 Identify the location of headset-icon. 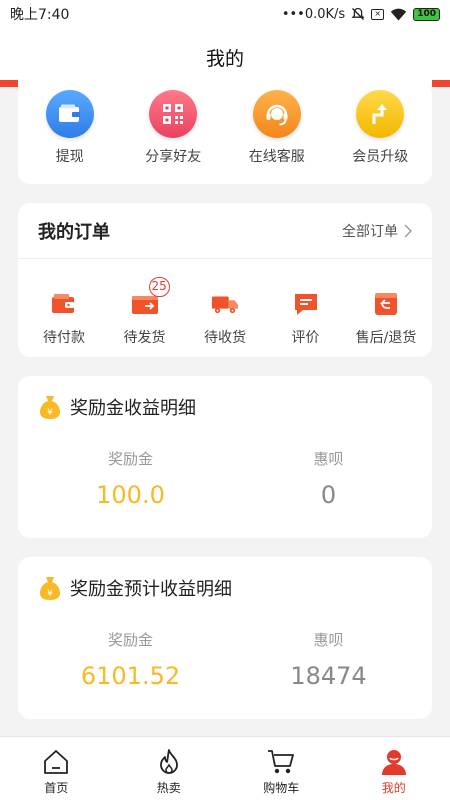
(277, 115).